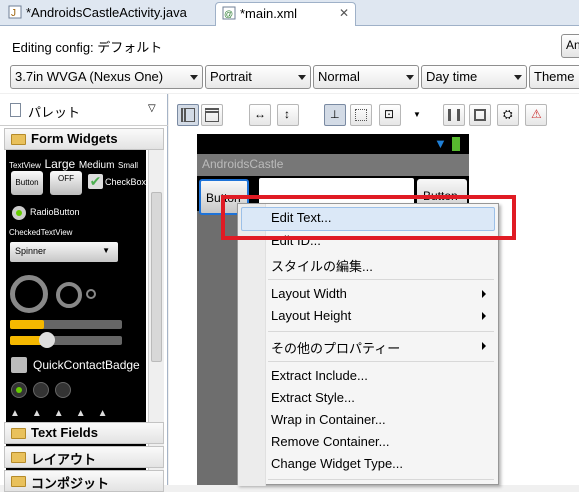  What do you see at coordinates (125, 182) in the screenshot?
I see `widget-checkbox-label: CheckBox` at bounding box center [125, 182].